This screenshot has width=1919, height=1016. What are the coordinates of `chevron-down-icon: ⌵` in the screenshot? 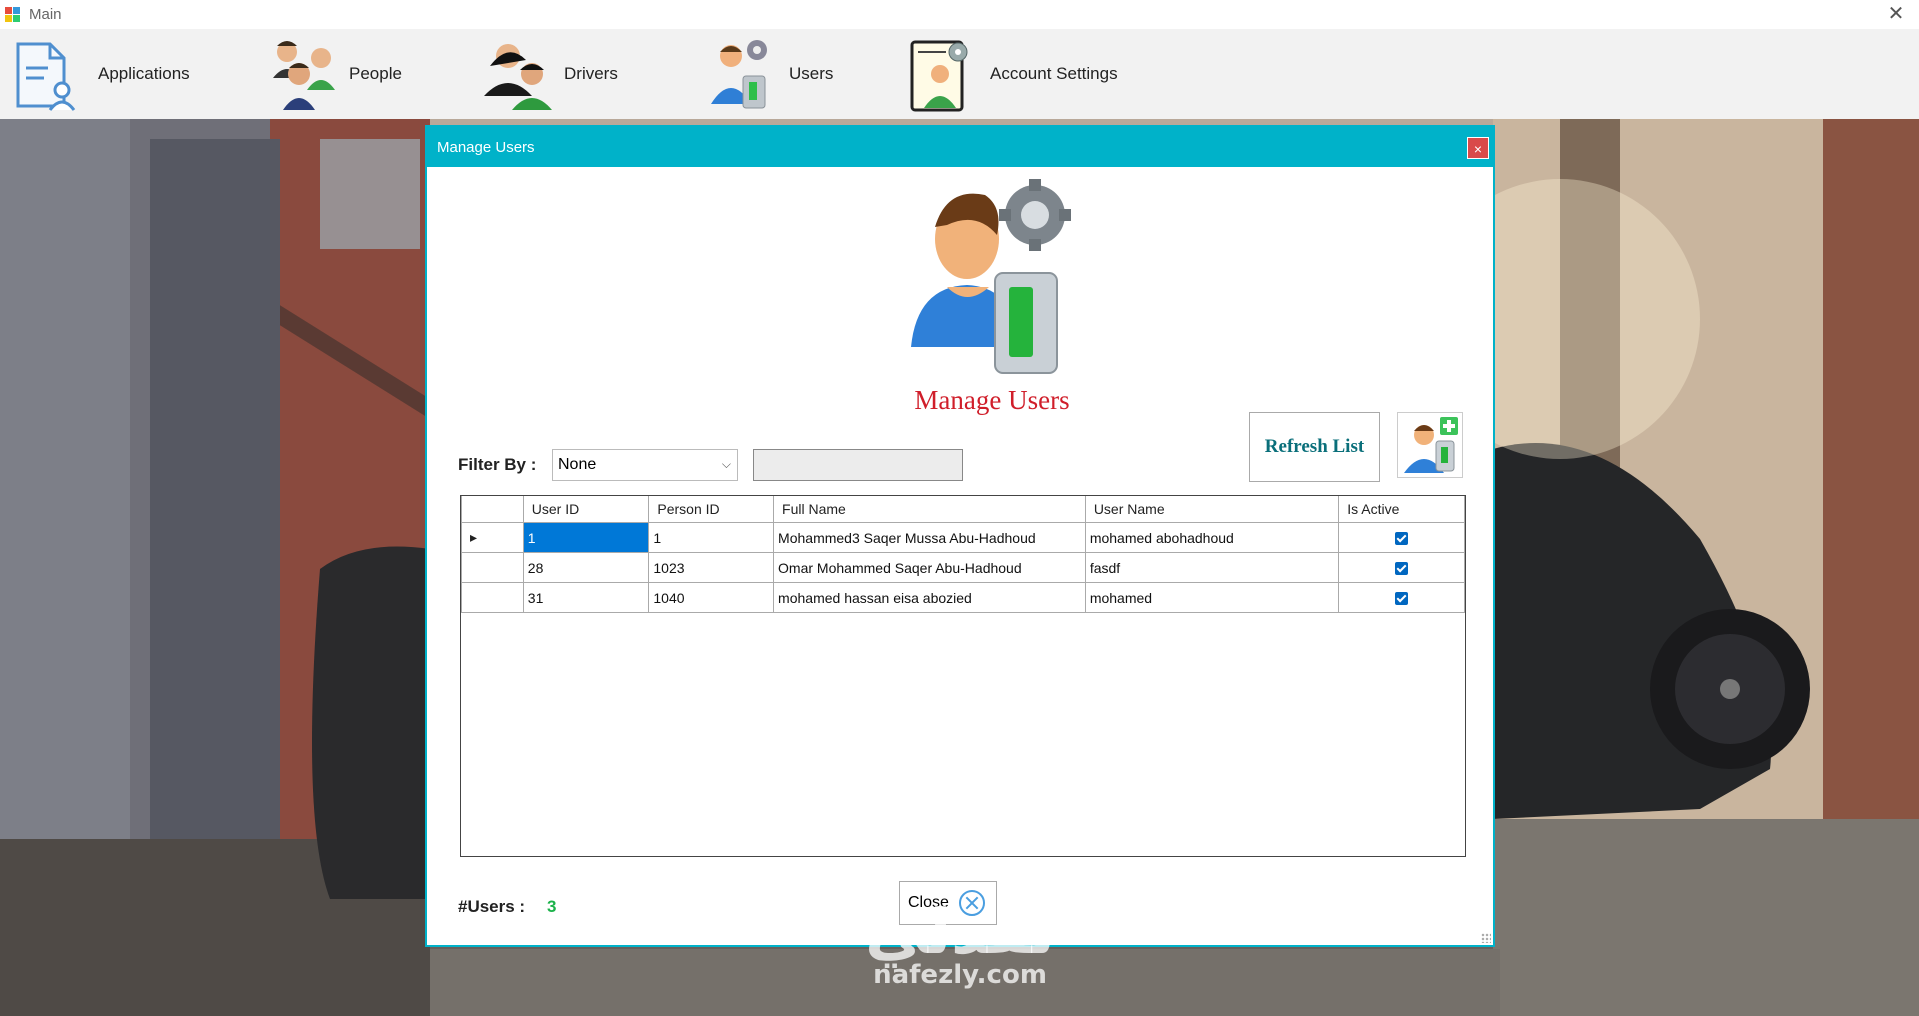 It's located at (726, 464).